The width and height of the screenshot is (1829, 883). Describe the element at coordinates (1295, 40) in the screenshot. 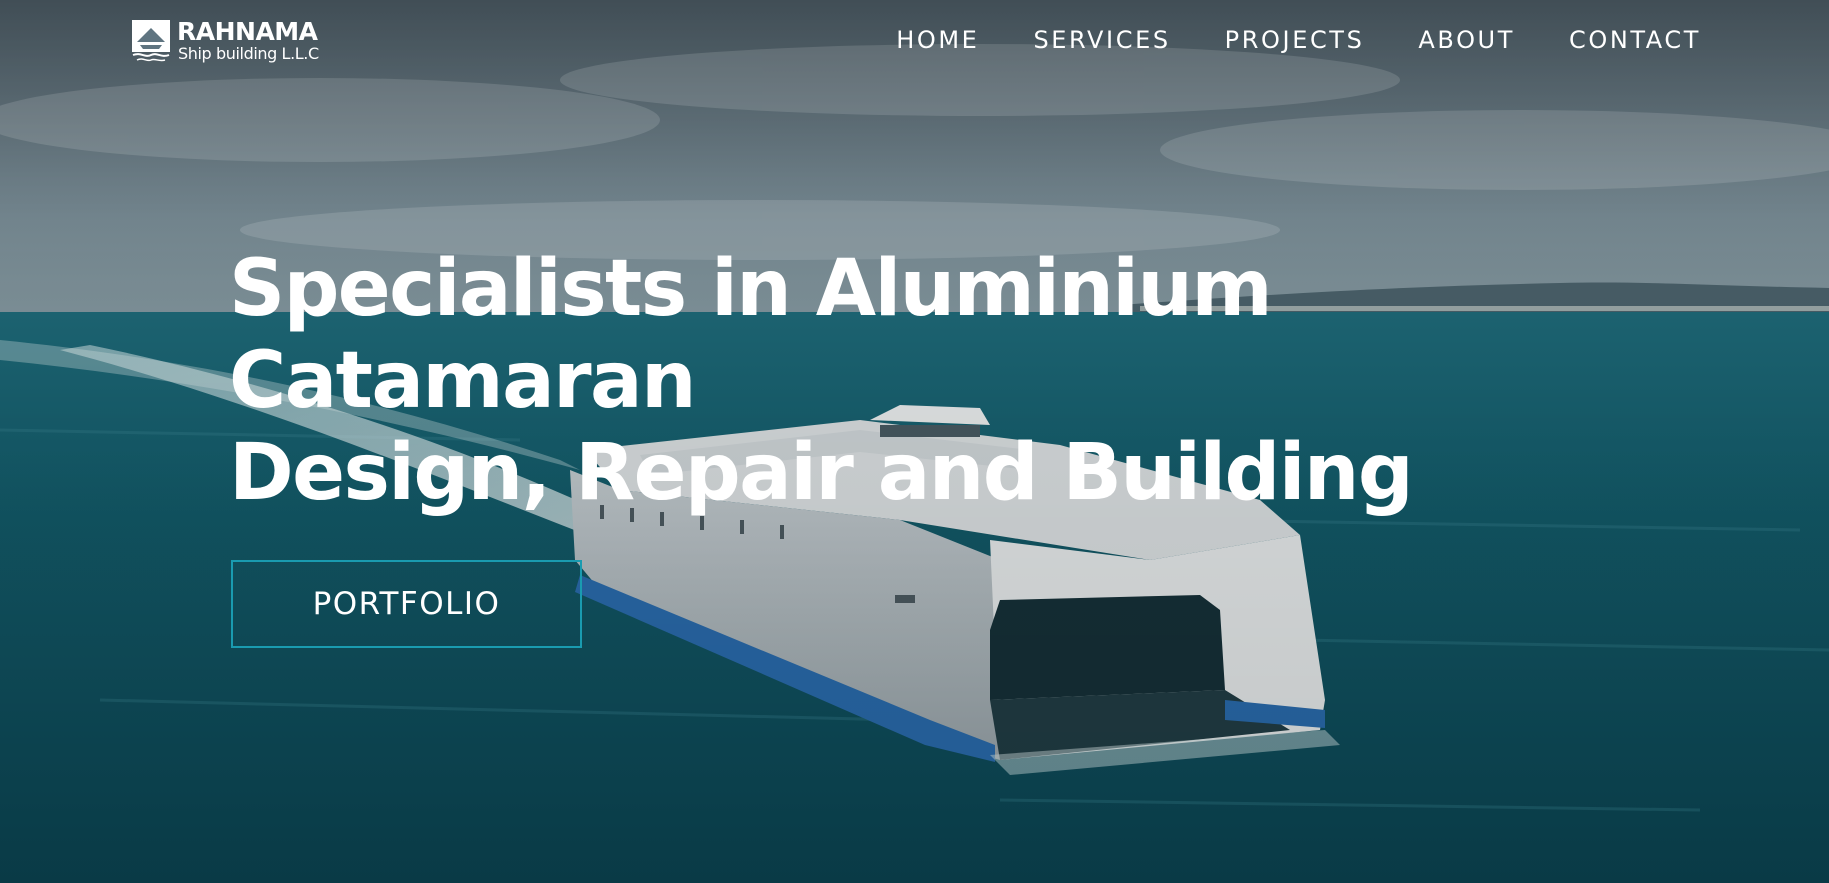

I see `nav-projects: PROJECTS` at that location.